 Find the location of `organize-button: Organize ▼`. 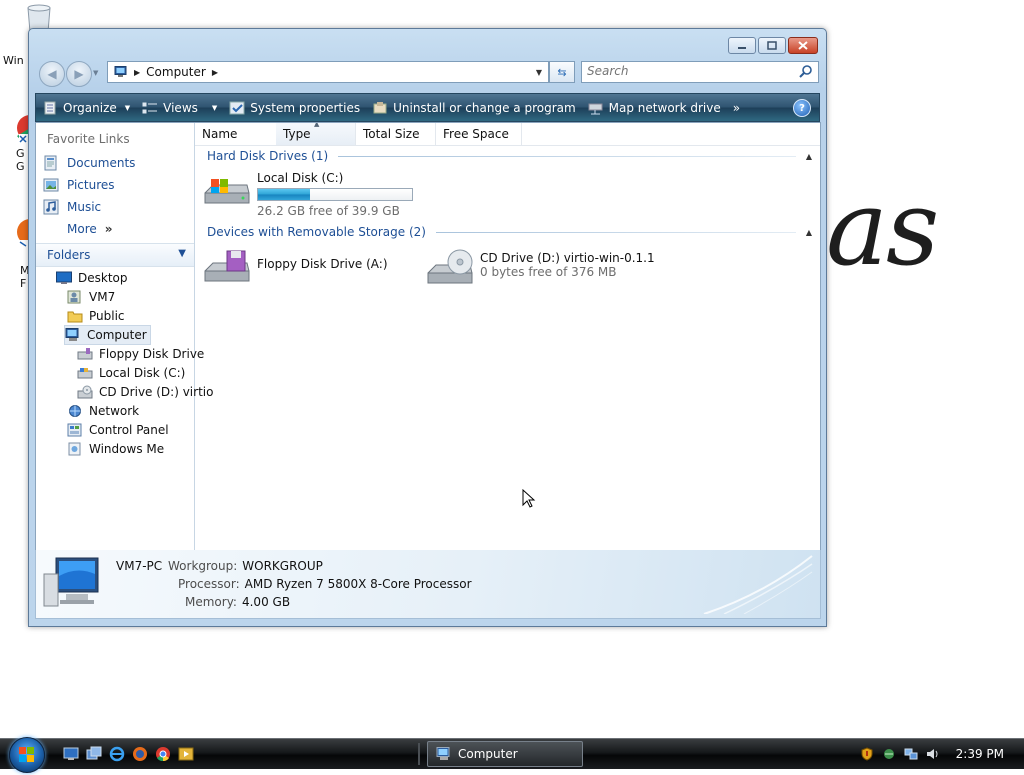

organize-button: Organize ▼ is located at coordinates (86, 107).